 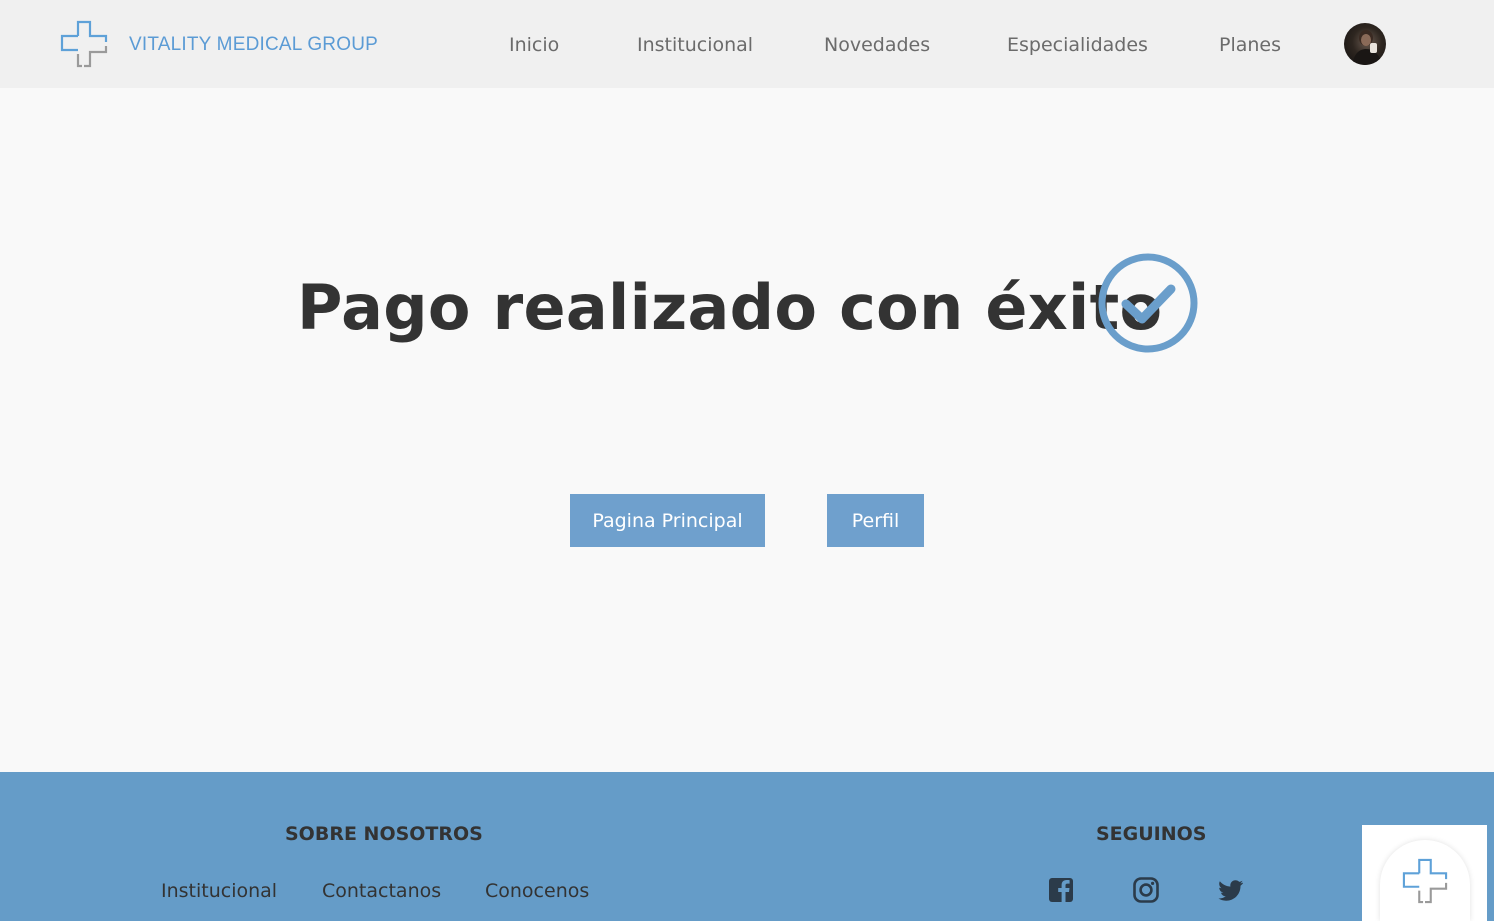 I want to click on medical-cross-widget-icon, so click(x=1425, y=881).